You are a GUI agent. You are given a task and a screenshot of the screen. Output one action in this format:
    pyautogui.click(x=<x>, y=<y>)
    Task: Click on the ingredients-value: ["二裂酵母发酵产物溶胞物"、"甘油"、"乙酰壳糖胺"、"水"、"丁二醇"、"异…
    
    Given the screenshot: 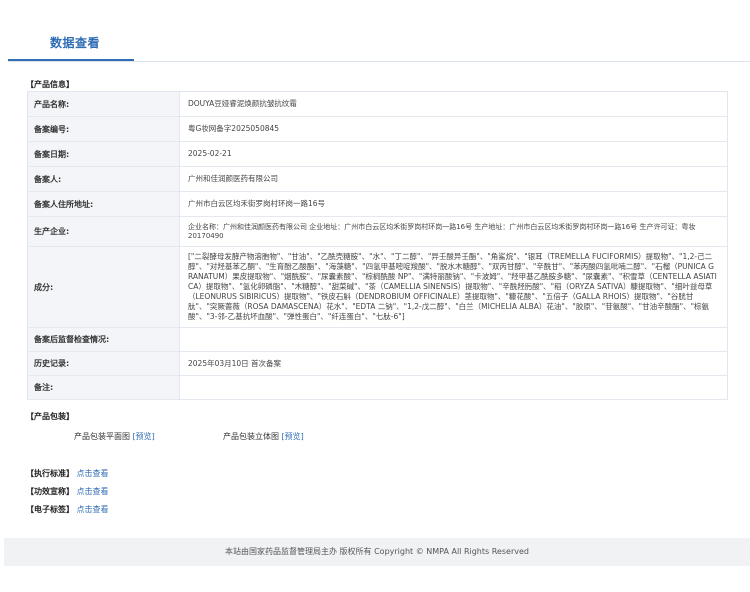 What is the action you would take?
    pyautogui.click(x=453, y=287)
    